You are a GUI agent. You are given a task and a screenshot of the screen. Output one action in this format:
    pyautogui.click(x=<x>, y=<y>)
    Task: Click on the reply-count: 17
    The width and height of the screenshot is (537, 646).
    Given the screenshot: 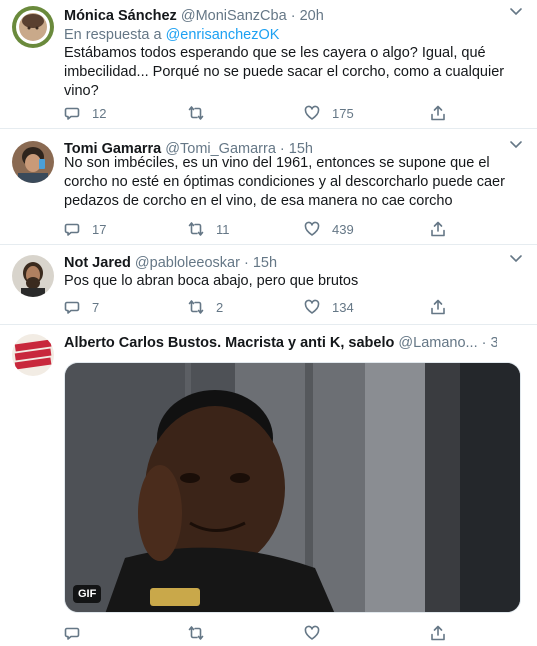 What is the action you would take?
    pyautogui.click(x=99, y=229)
    